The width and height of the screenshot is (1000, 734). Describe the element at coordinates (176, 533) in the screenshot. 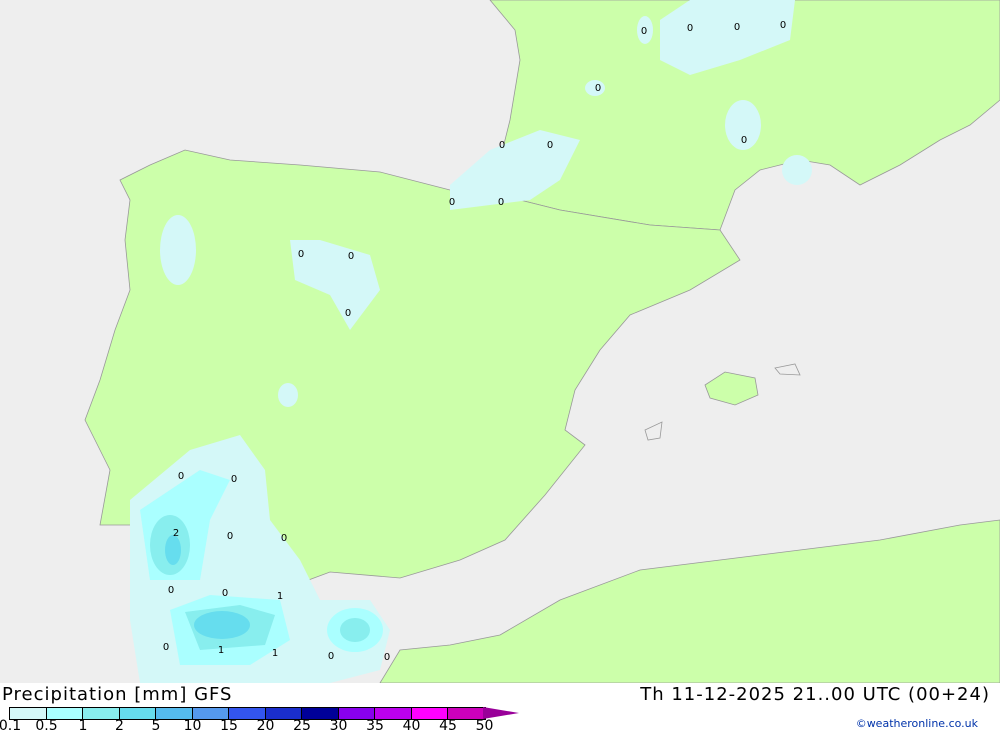

I see `precip-value-label: 2` at that location.